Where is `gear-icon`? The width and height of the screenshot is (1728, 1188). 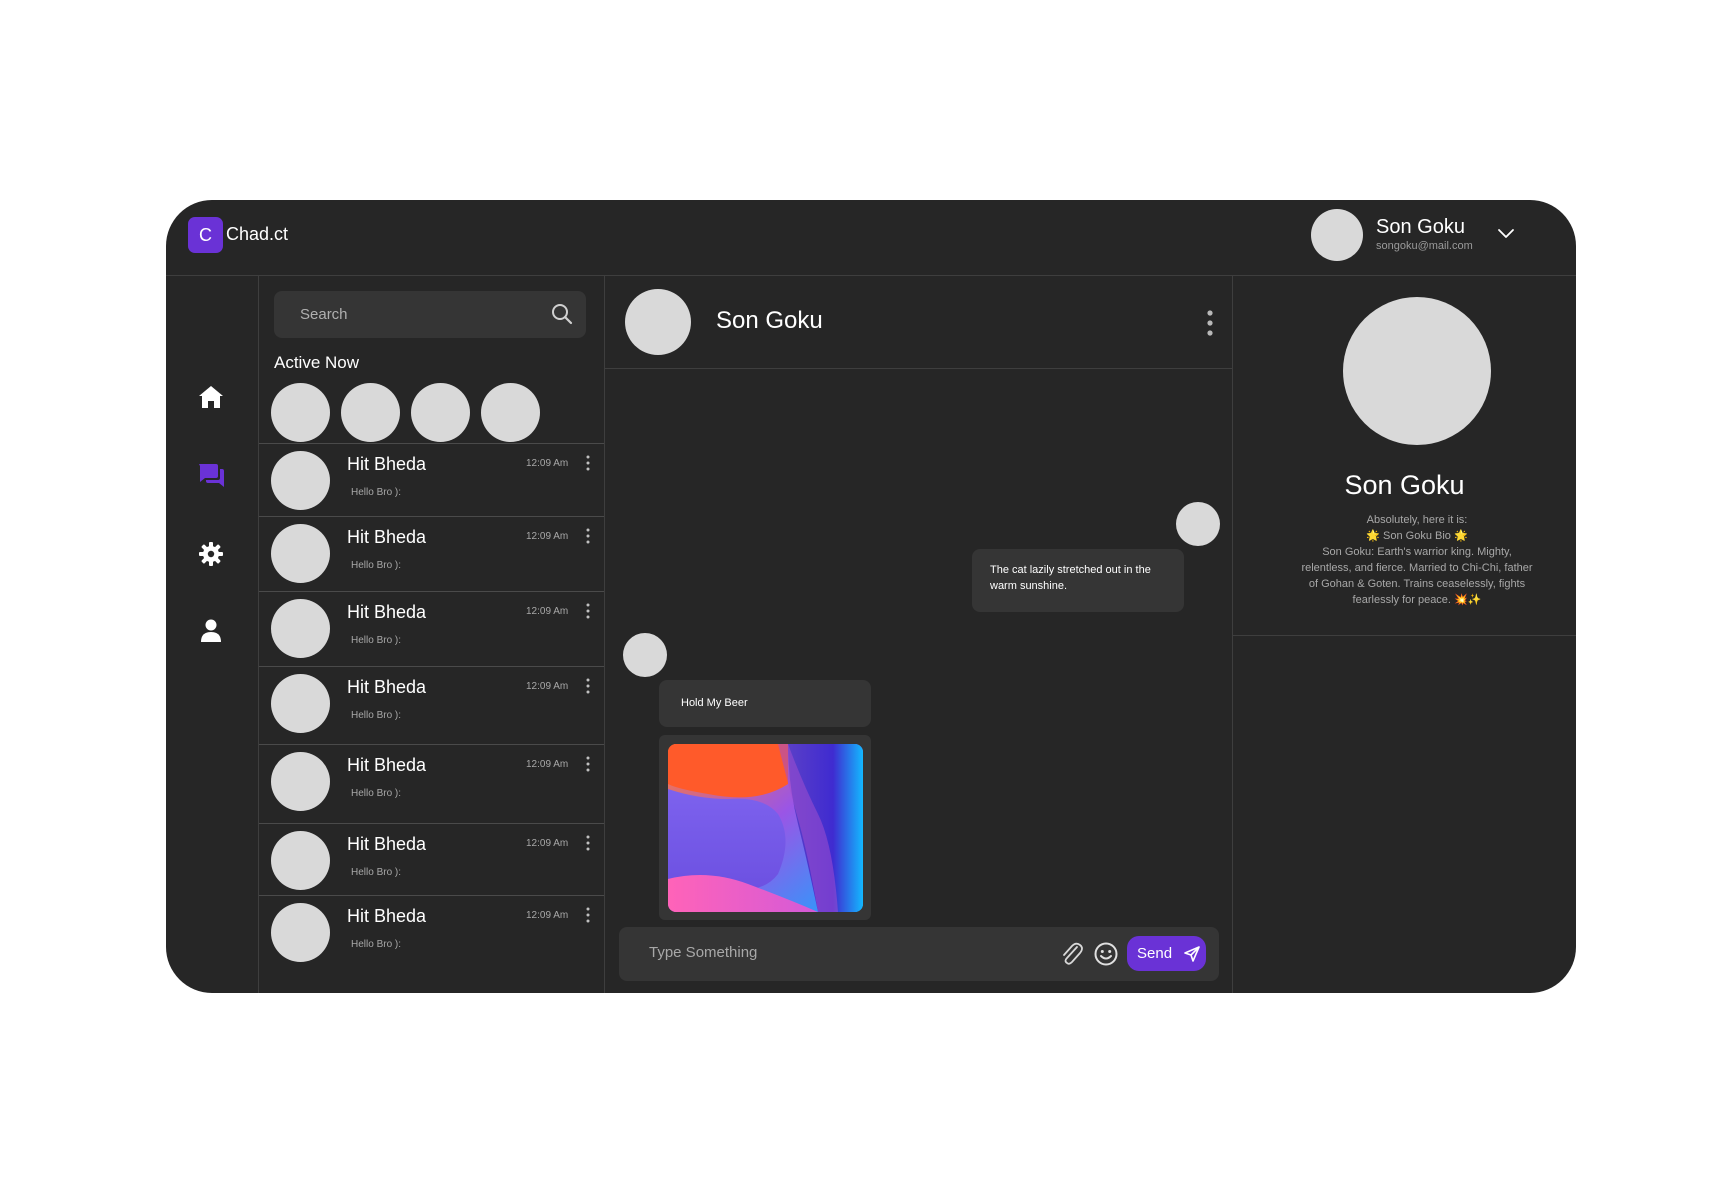 gear-icon is located at coordinates (211, 554).